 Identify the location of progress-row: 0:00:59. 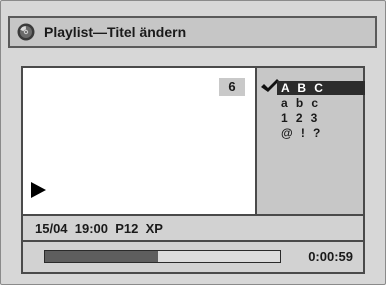
(193, 257).